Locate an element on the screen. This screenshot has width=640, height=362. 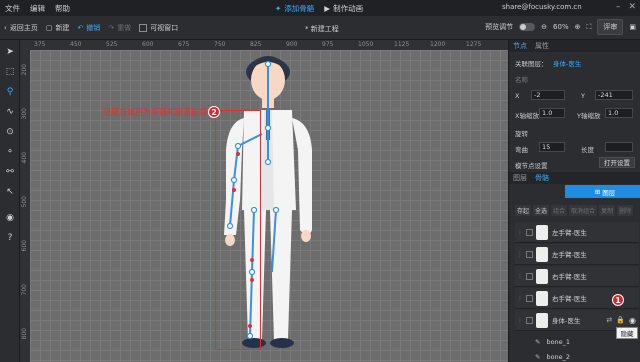
ruler-tick: 800 is located at coordinates (24, 334).